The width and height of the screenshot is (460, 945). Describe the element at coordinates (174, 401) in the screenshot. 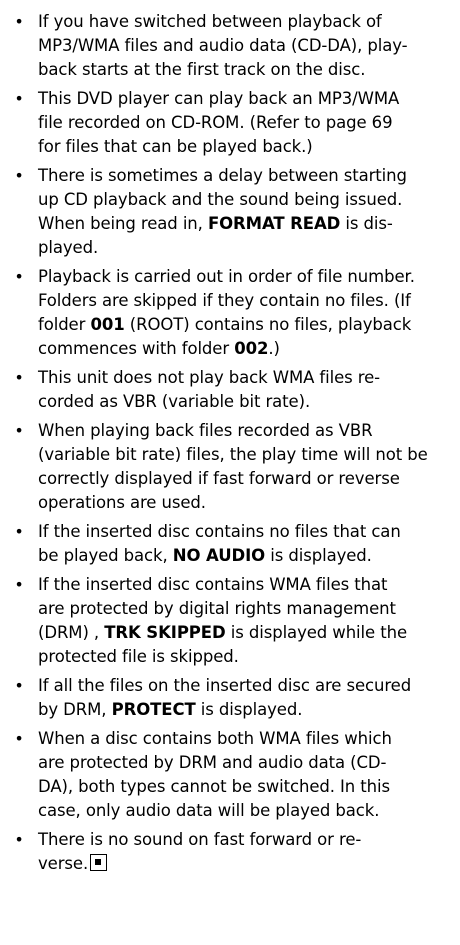

I see `note-text: corded as VBR (variable bit rate).` at that location.